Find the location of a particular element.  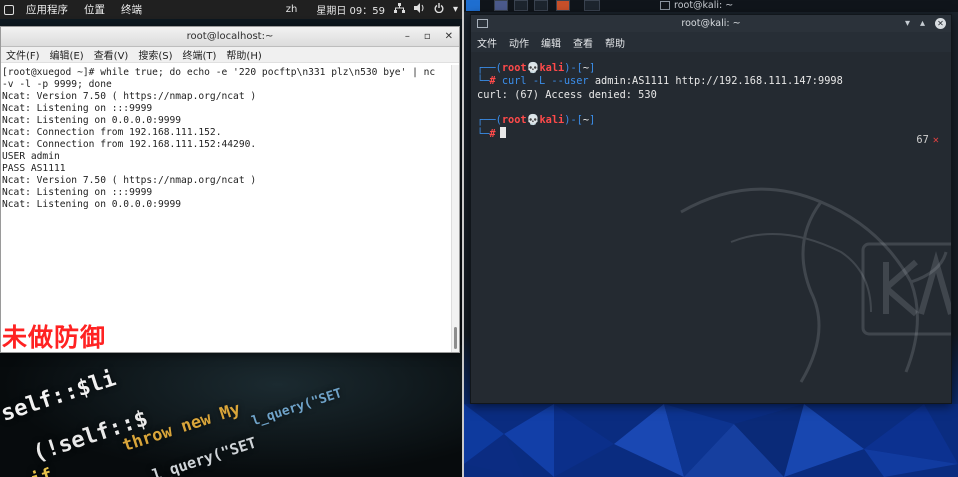

kali-menu-icon is located at coordinates (473, 5).